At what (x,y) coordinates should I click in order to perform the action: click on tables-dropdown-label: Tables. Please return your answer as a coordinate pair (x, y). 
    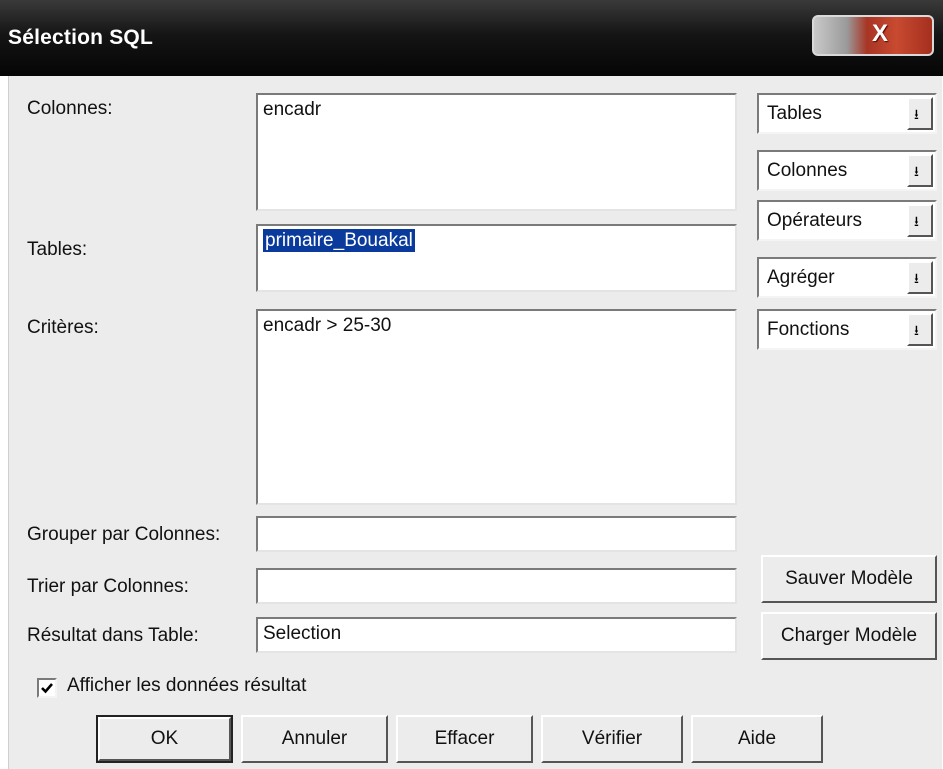
    Looking at the image, I should click on (794, 113).